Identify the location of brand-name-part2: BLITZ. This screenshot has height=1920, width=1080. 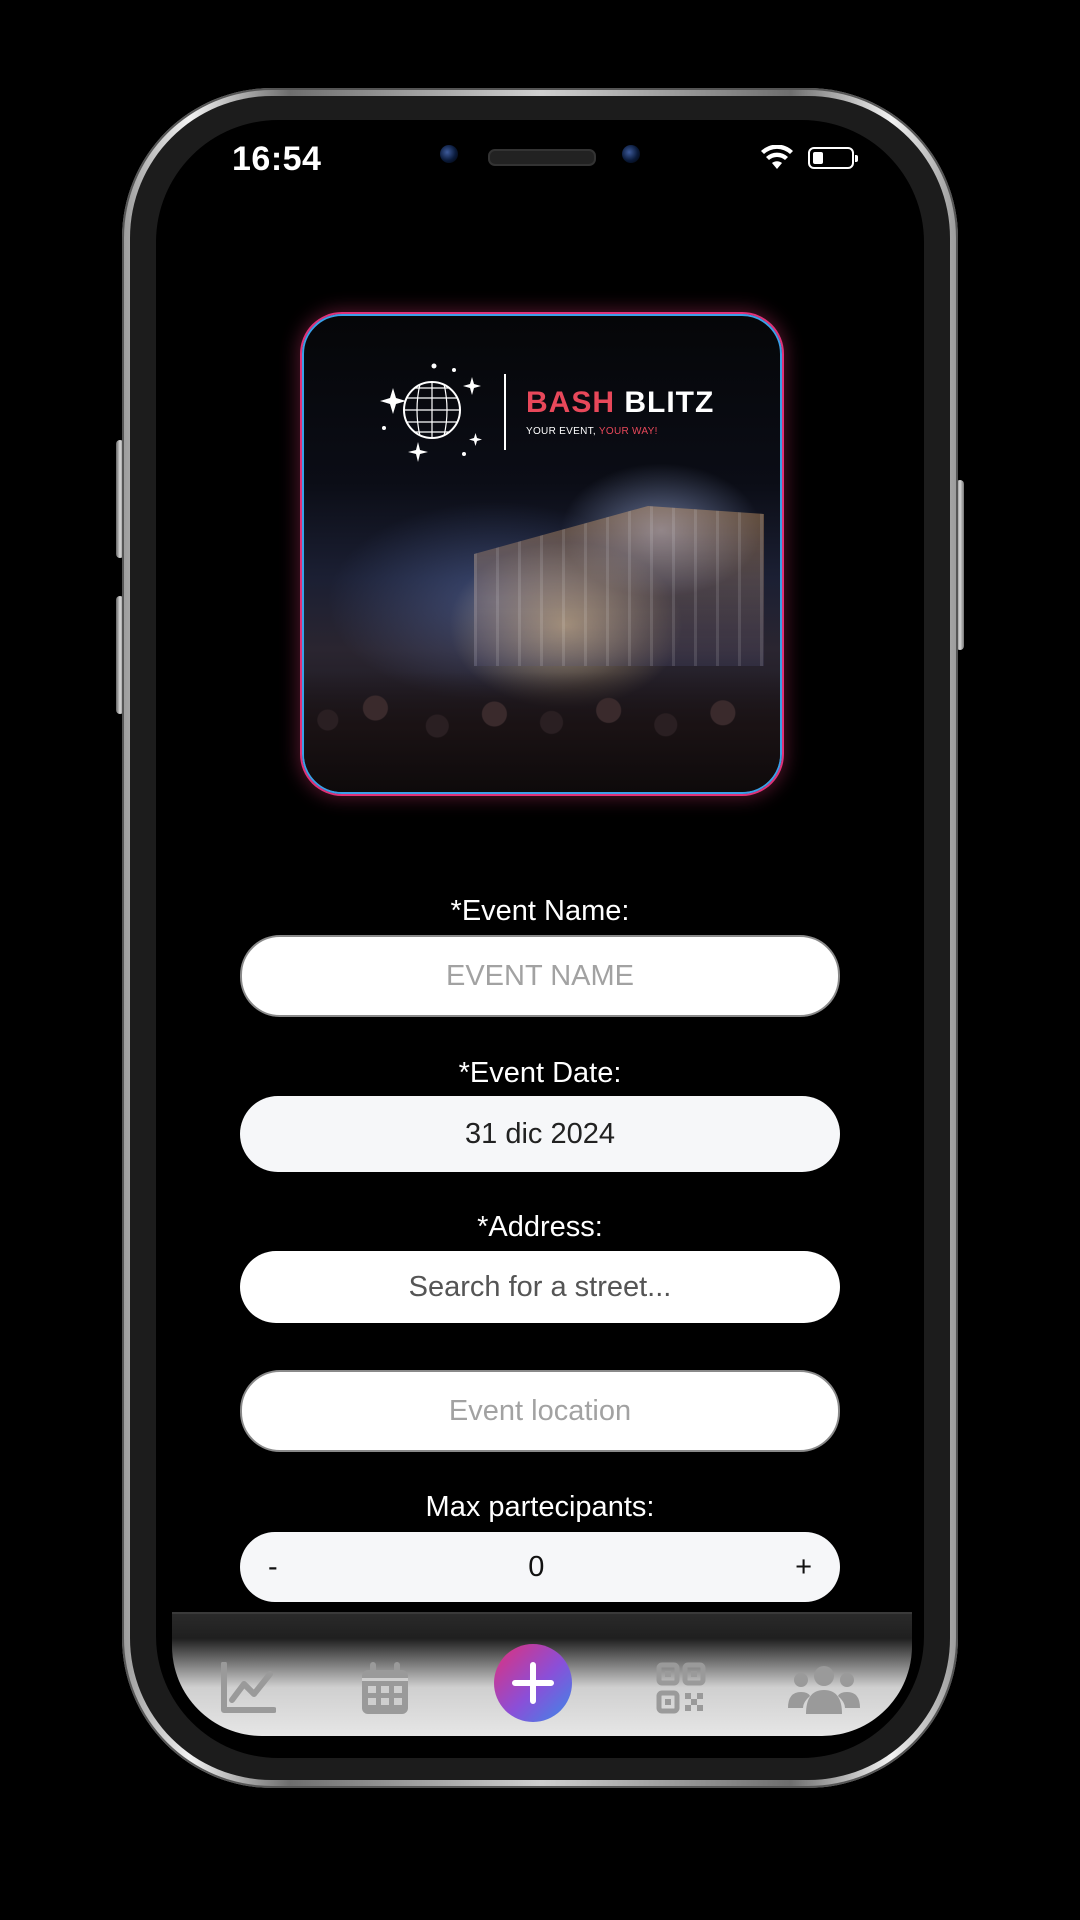
(669, 402).